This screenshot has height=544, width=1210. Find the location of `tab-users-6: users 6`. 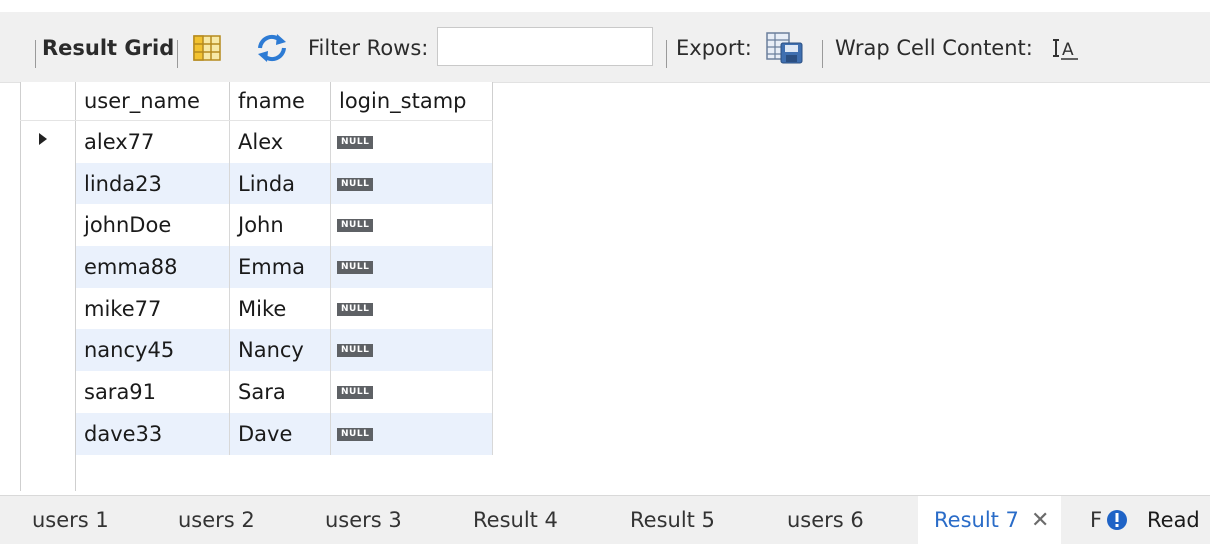

tab-users-6: users 6 is located at coordinates (825, 520).